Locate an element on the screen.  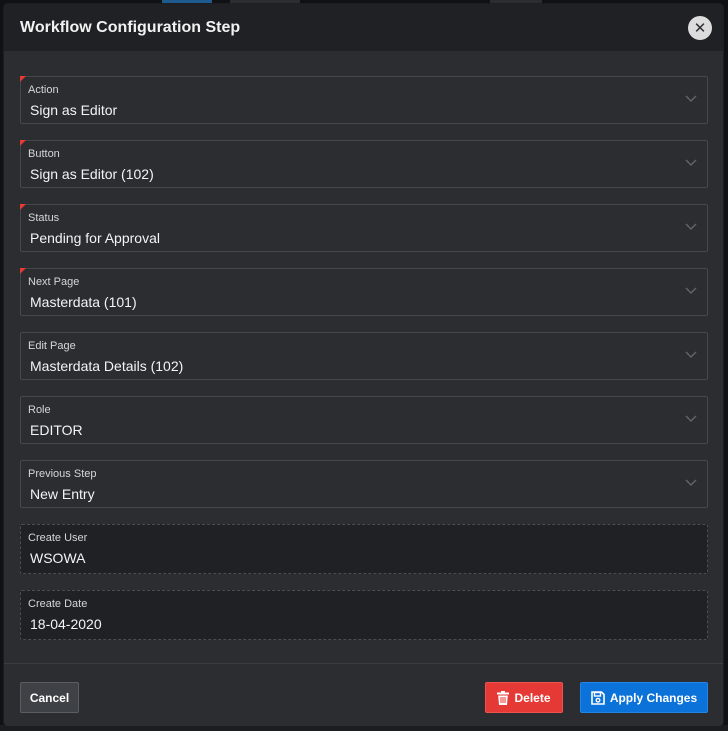
button-value: Sign as Editor (102) is located at coordinates (92, 174).